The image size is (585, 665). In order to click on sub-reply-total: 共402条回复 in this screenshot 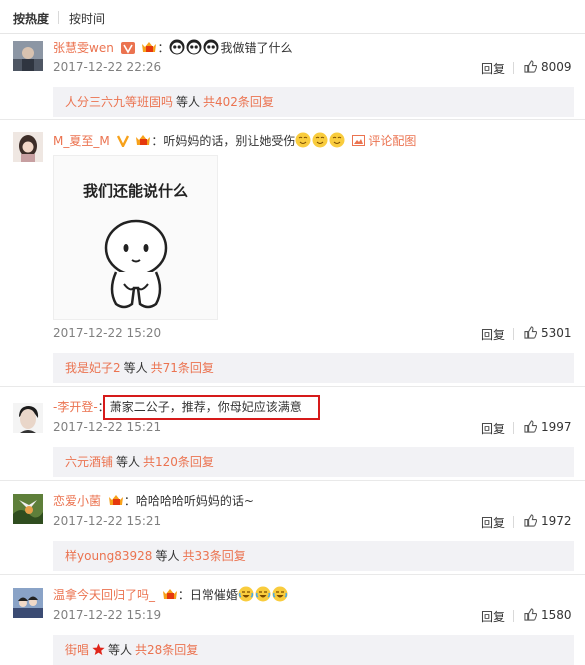, I will do `click(238, 102)`.